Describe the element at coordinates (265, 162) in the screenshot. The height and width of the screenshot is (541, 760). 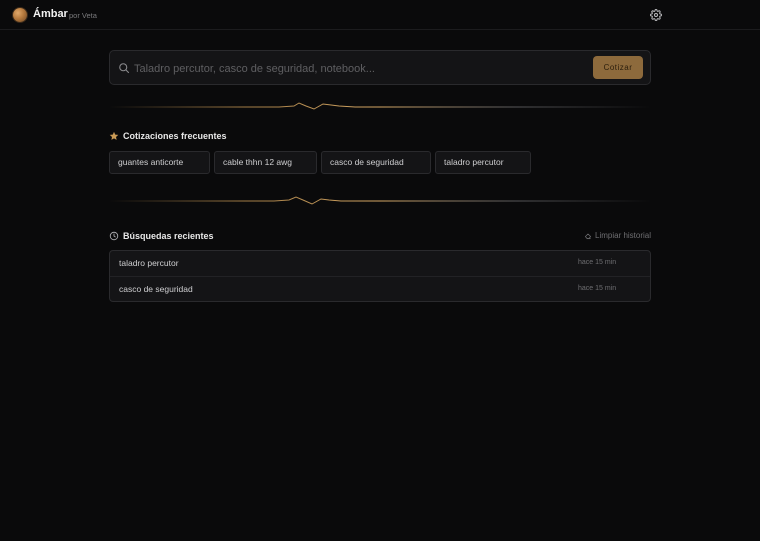
I see `frequent-chip: cable thhn 12 awg` at that location.